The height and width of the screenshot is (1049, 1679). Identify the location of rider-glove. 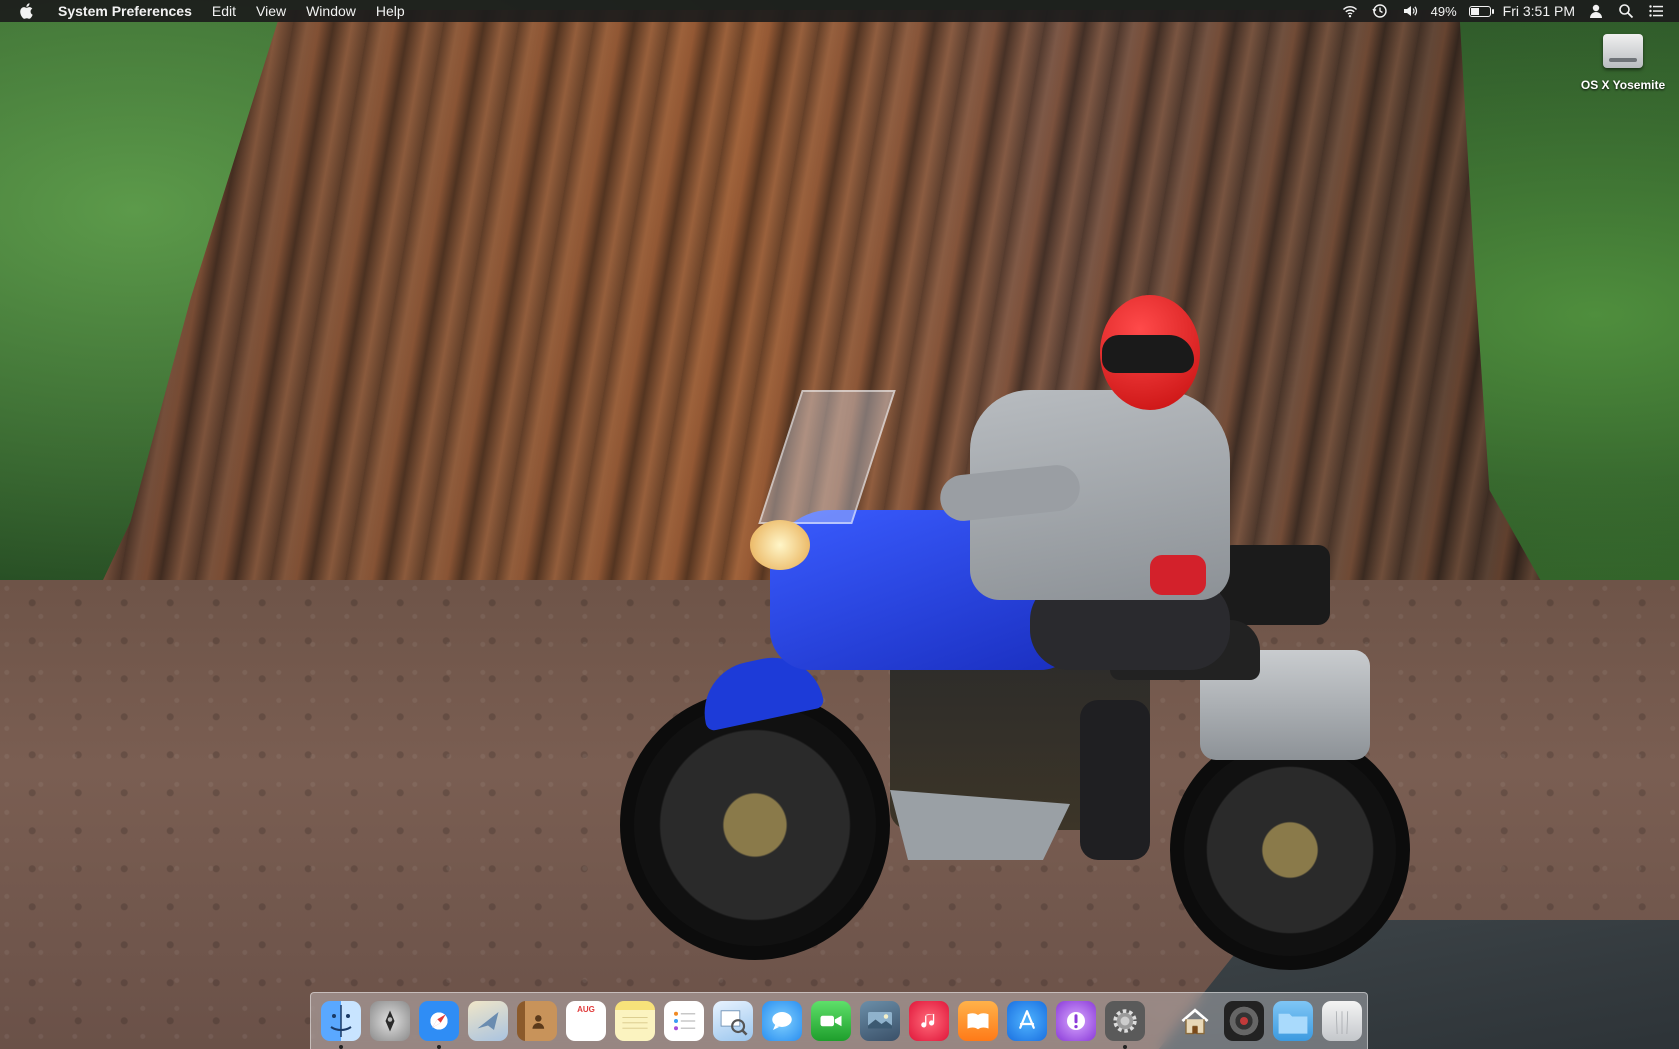
(1178, 575).